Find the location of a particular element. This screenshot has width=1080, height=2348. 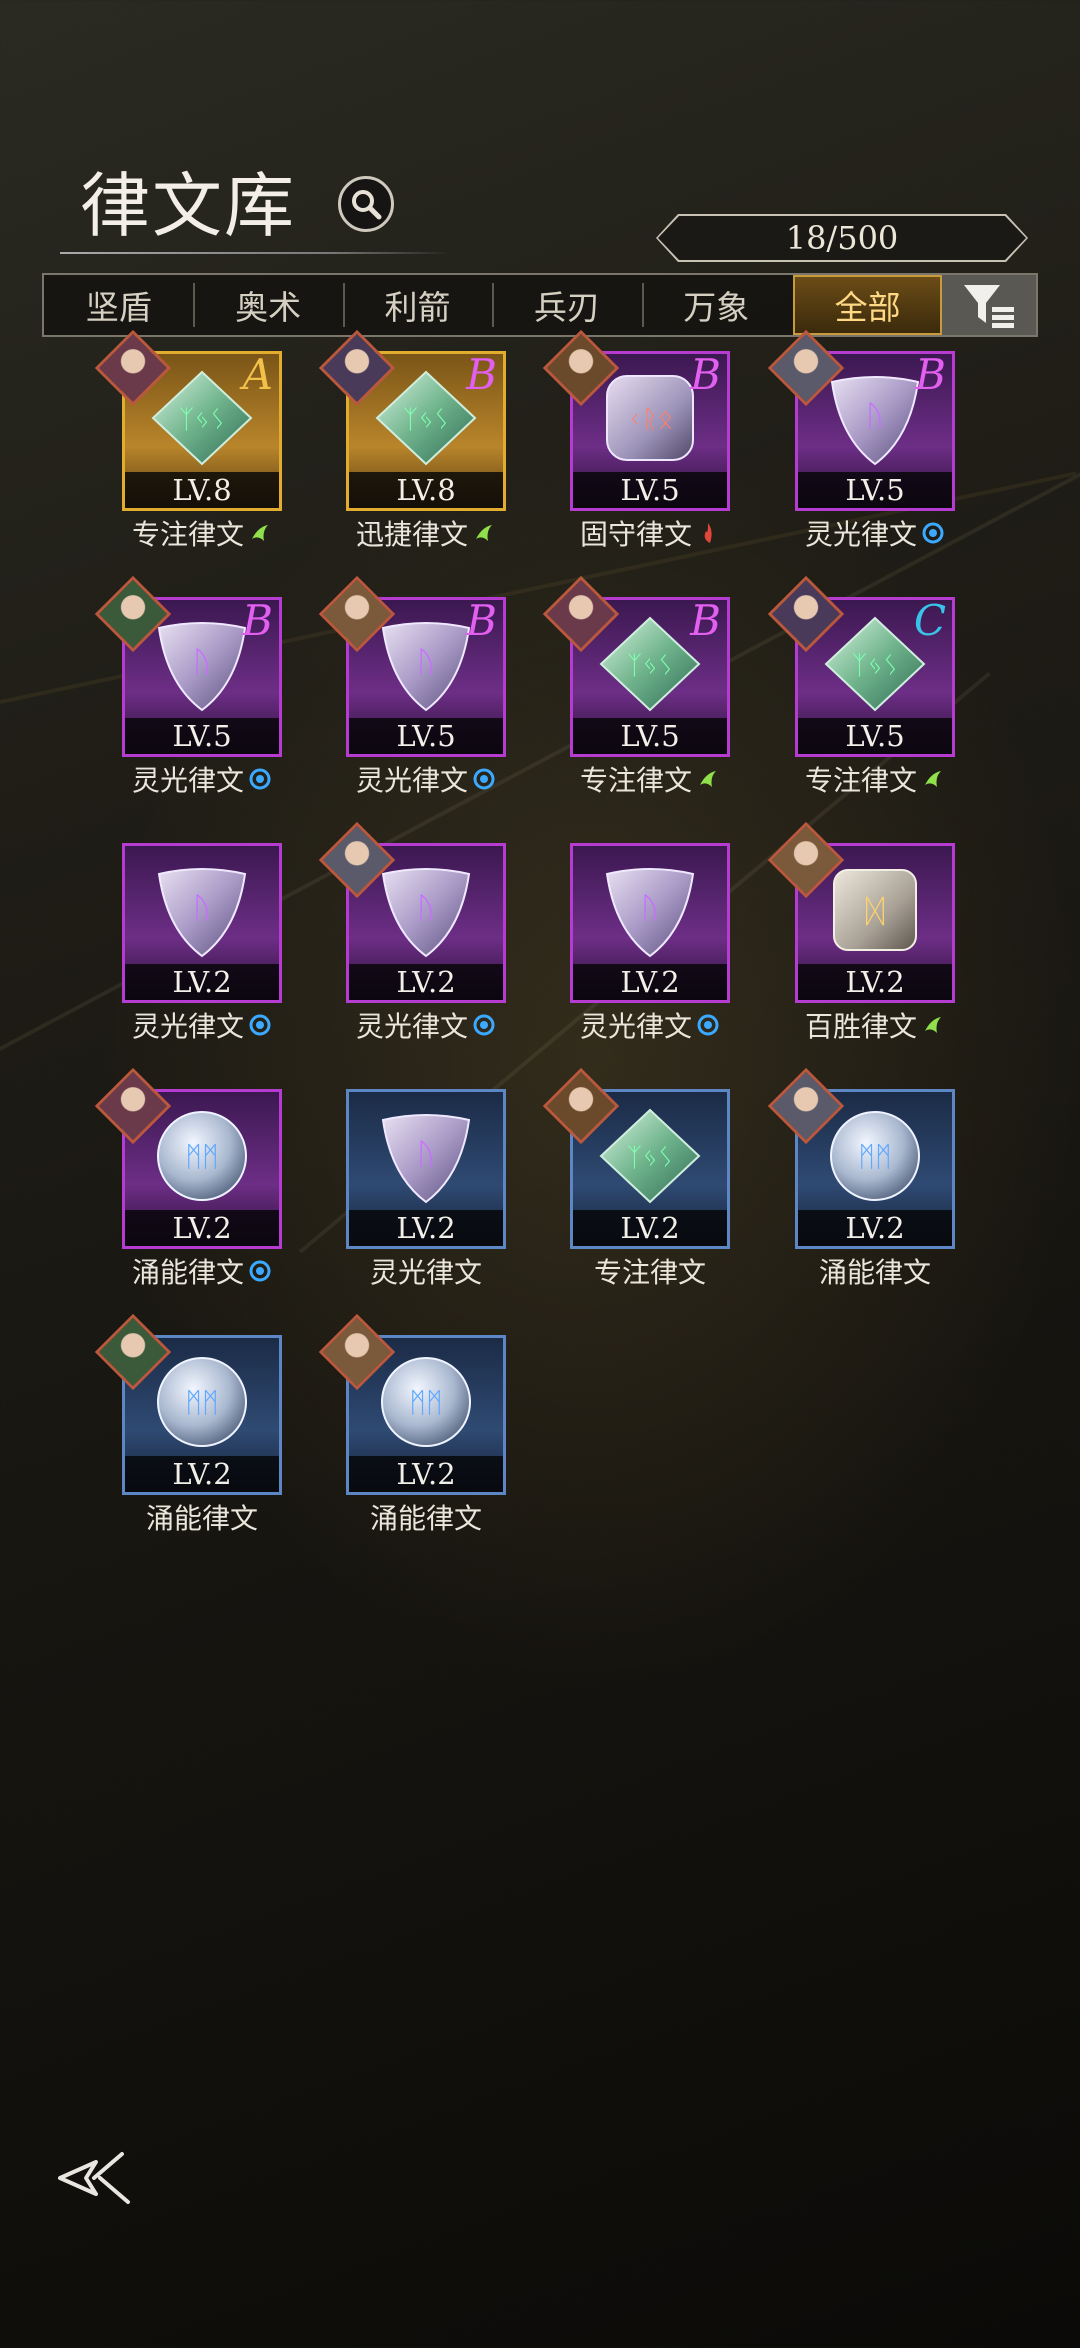

back-button is located at coordinates (96, 2178).